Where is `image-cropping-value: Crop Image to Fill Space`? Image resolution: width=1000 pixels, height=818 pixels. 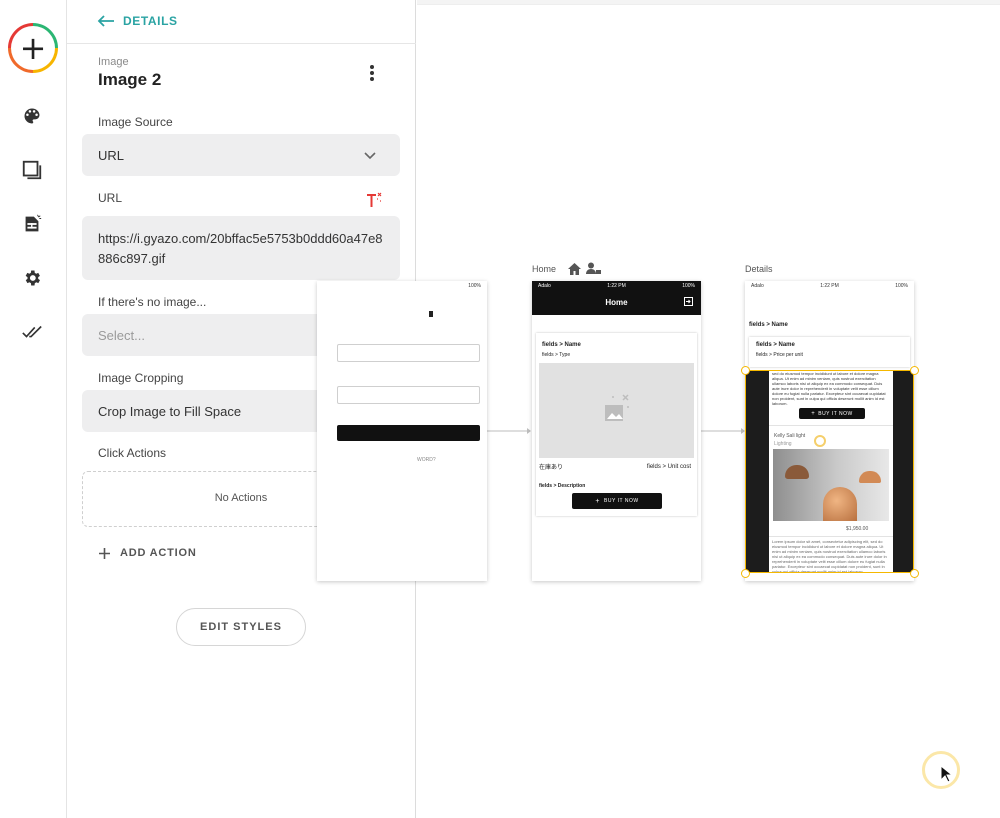 image-cropping-value: Crop Image to Fill Space is located at coordinates (170, 411).